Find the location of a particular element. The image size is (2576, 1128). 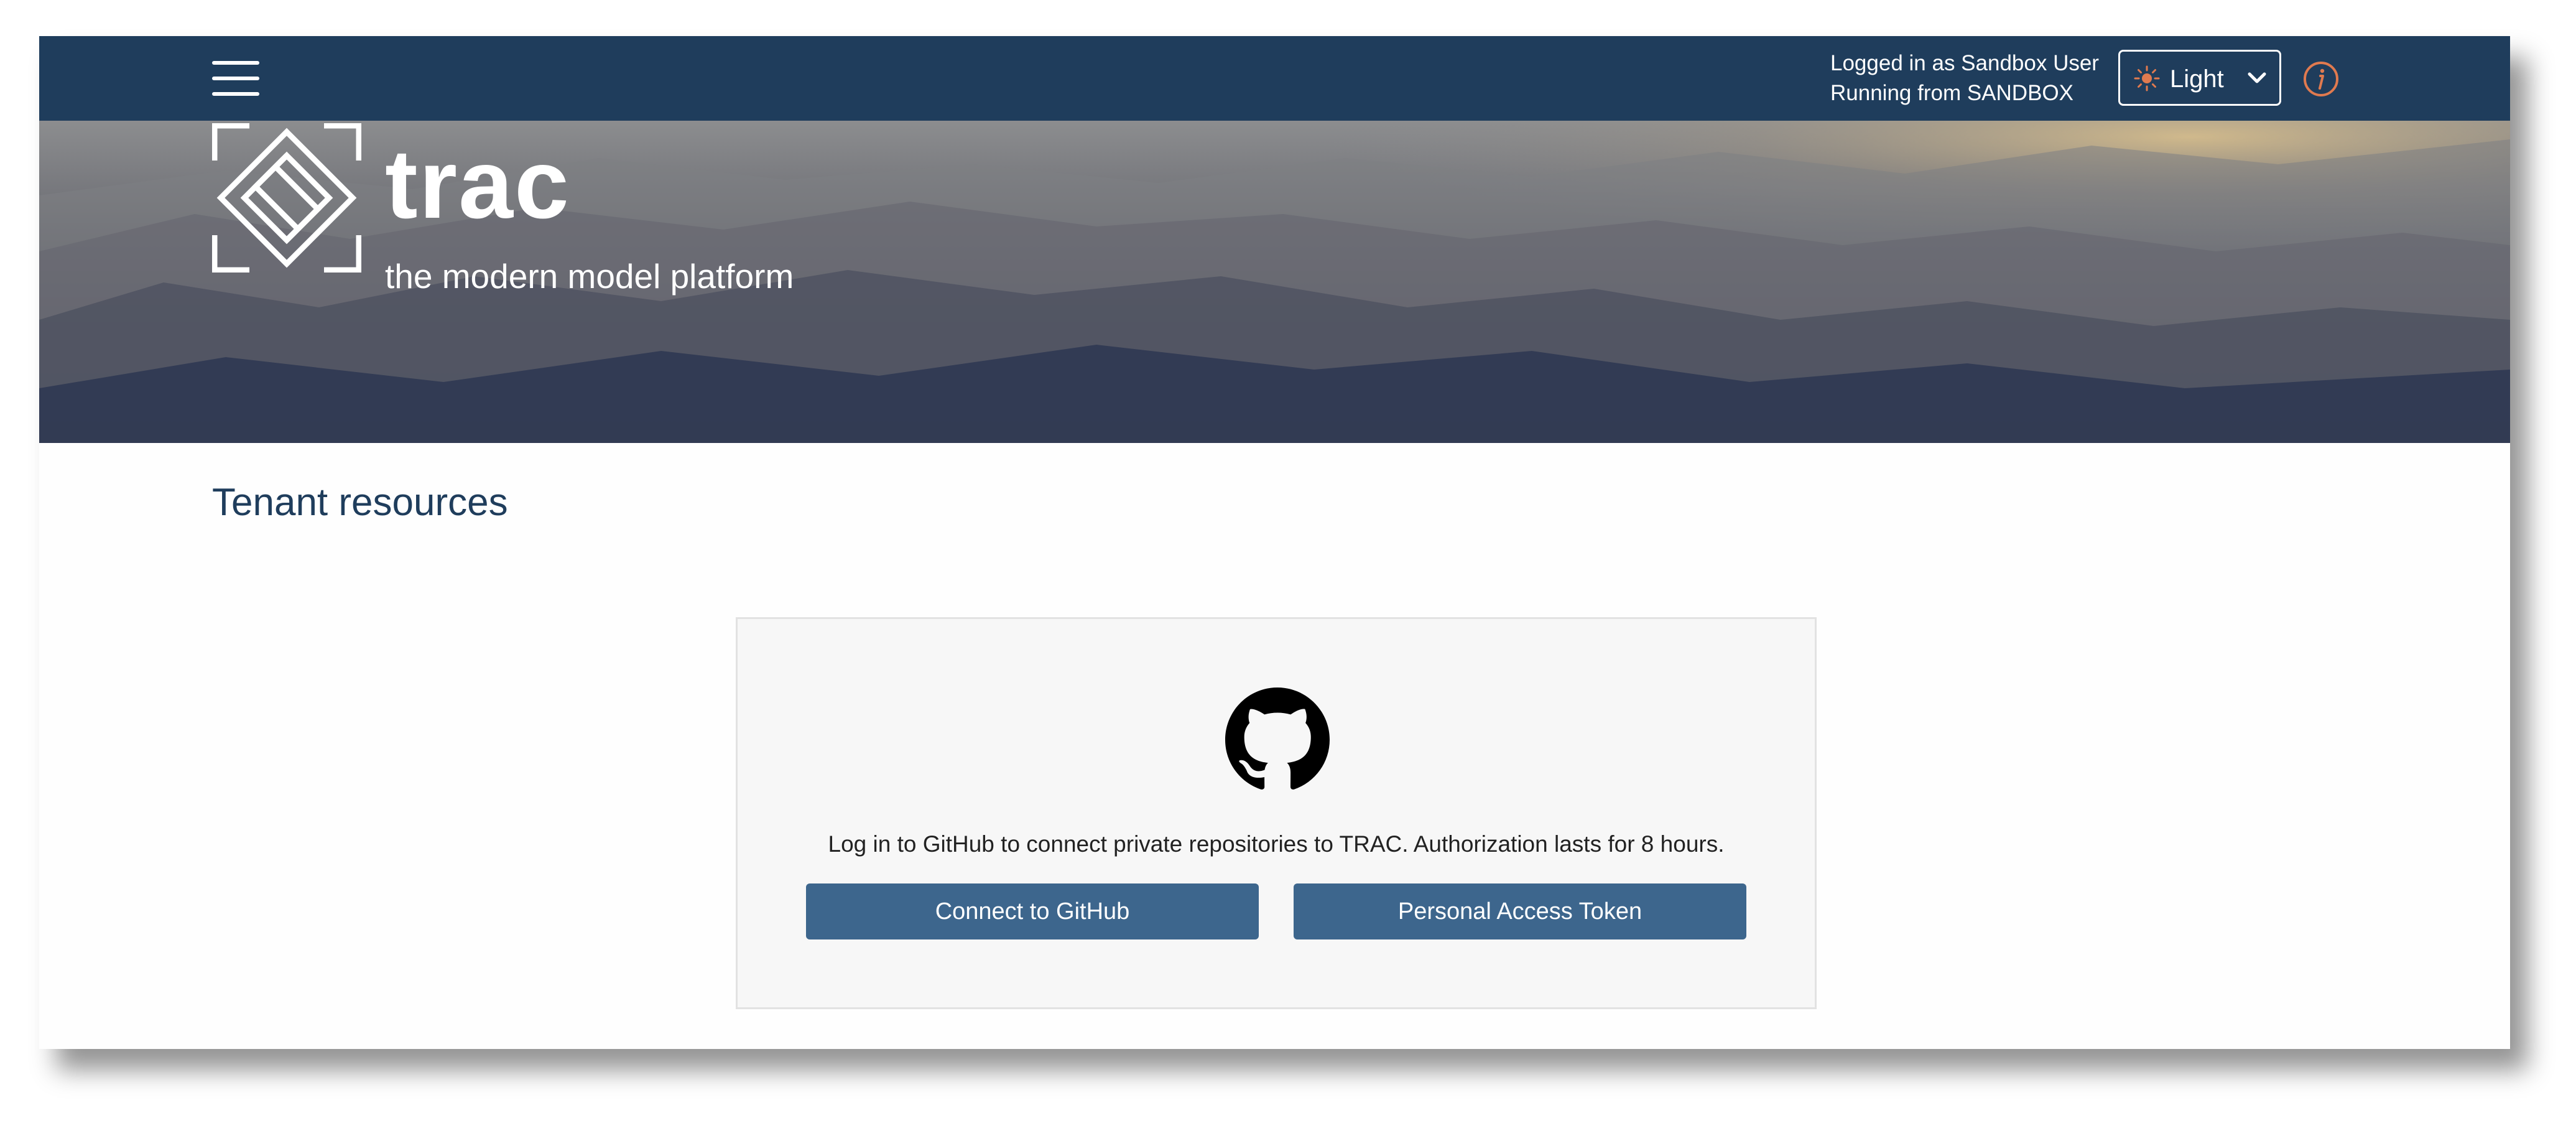

brand-name: trac is located at coordinates (477, 184).